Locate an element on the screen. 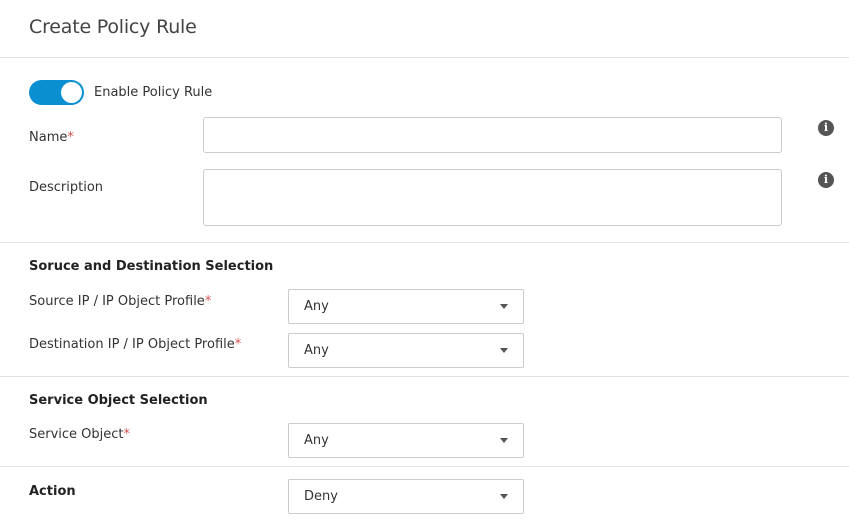 This screenshot has width=849, height=524. destination-ip-select: Any is located at coordinates (406, 350).